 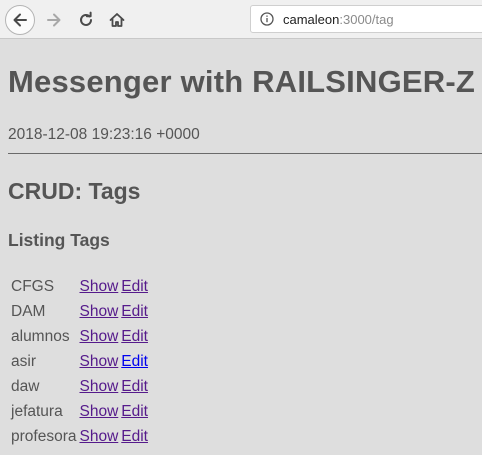 I want to click on home-button, so click(x=117, y=20).